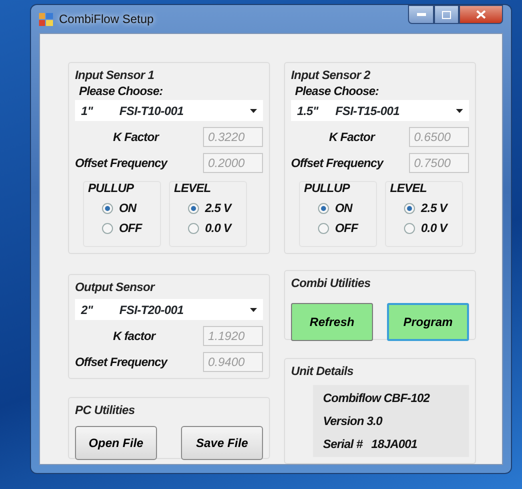  Describe the element at coordinates (106, 19) in the screenshot. I see `window-title: CombiFlow Setup` at that location.